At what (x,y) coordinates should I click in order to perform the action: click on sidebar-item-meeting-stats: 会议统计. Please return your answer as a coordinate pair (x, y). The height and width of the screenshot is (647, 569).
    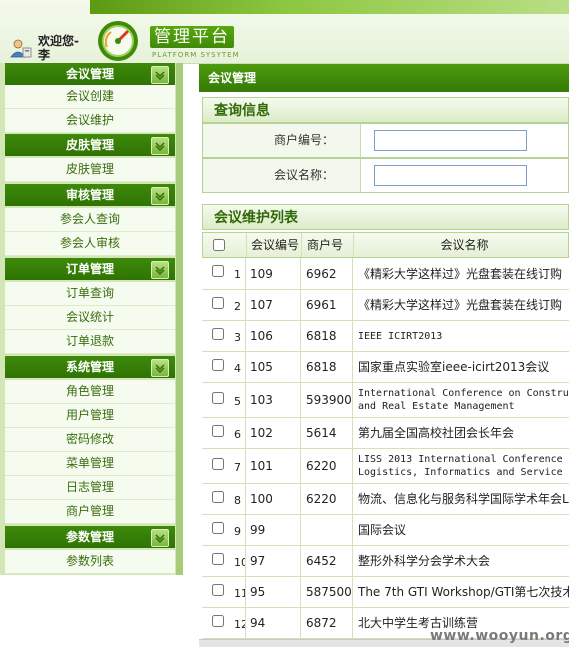
    Looking at the image, I should click on (90, 318).